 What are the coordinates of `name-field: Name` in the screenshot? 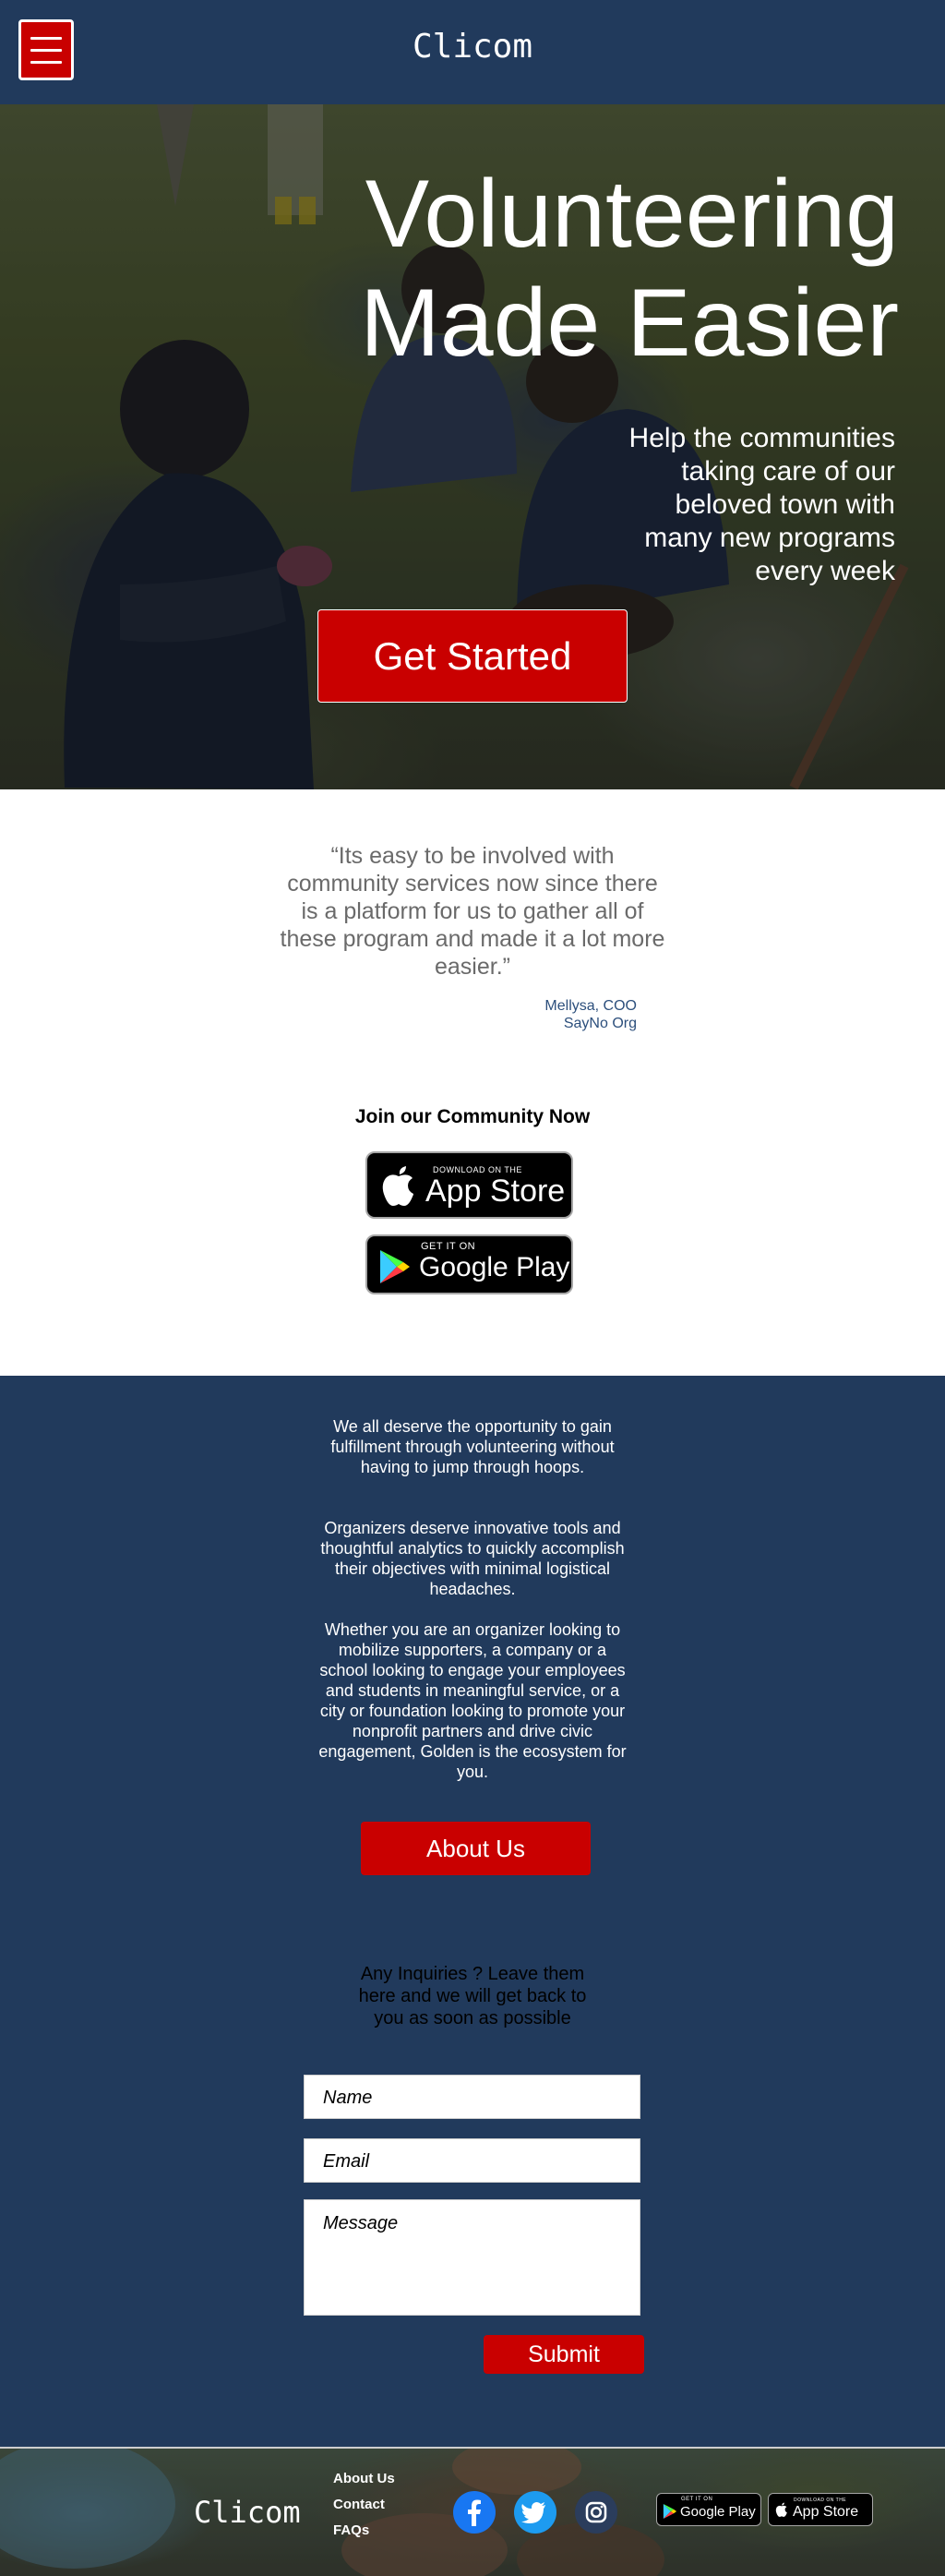 It's located at (472, 2097).